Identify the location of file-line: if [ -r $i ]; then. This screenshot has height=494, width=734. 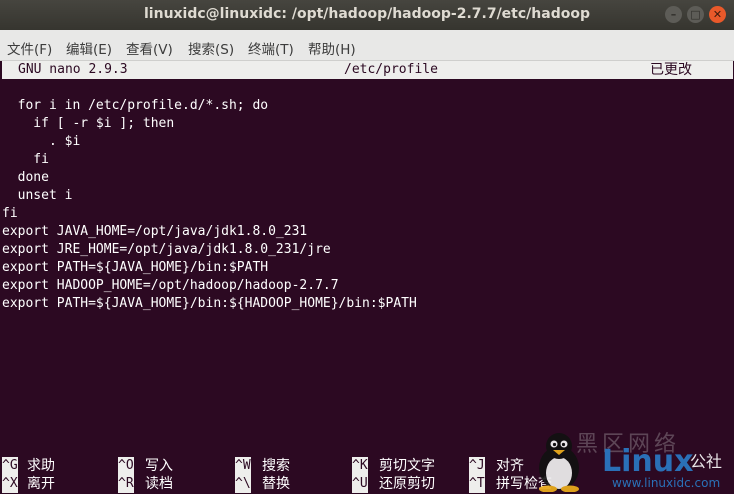
(88, 123).